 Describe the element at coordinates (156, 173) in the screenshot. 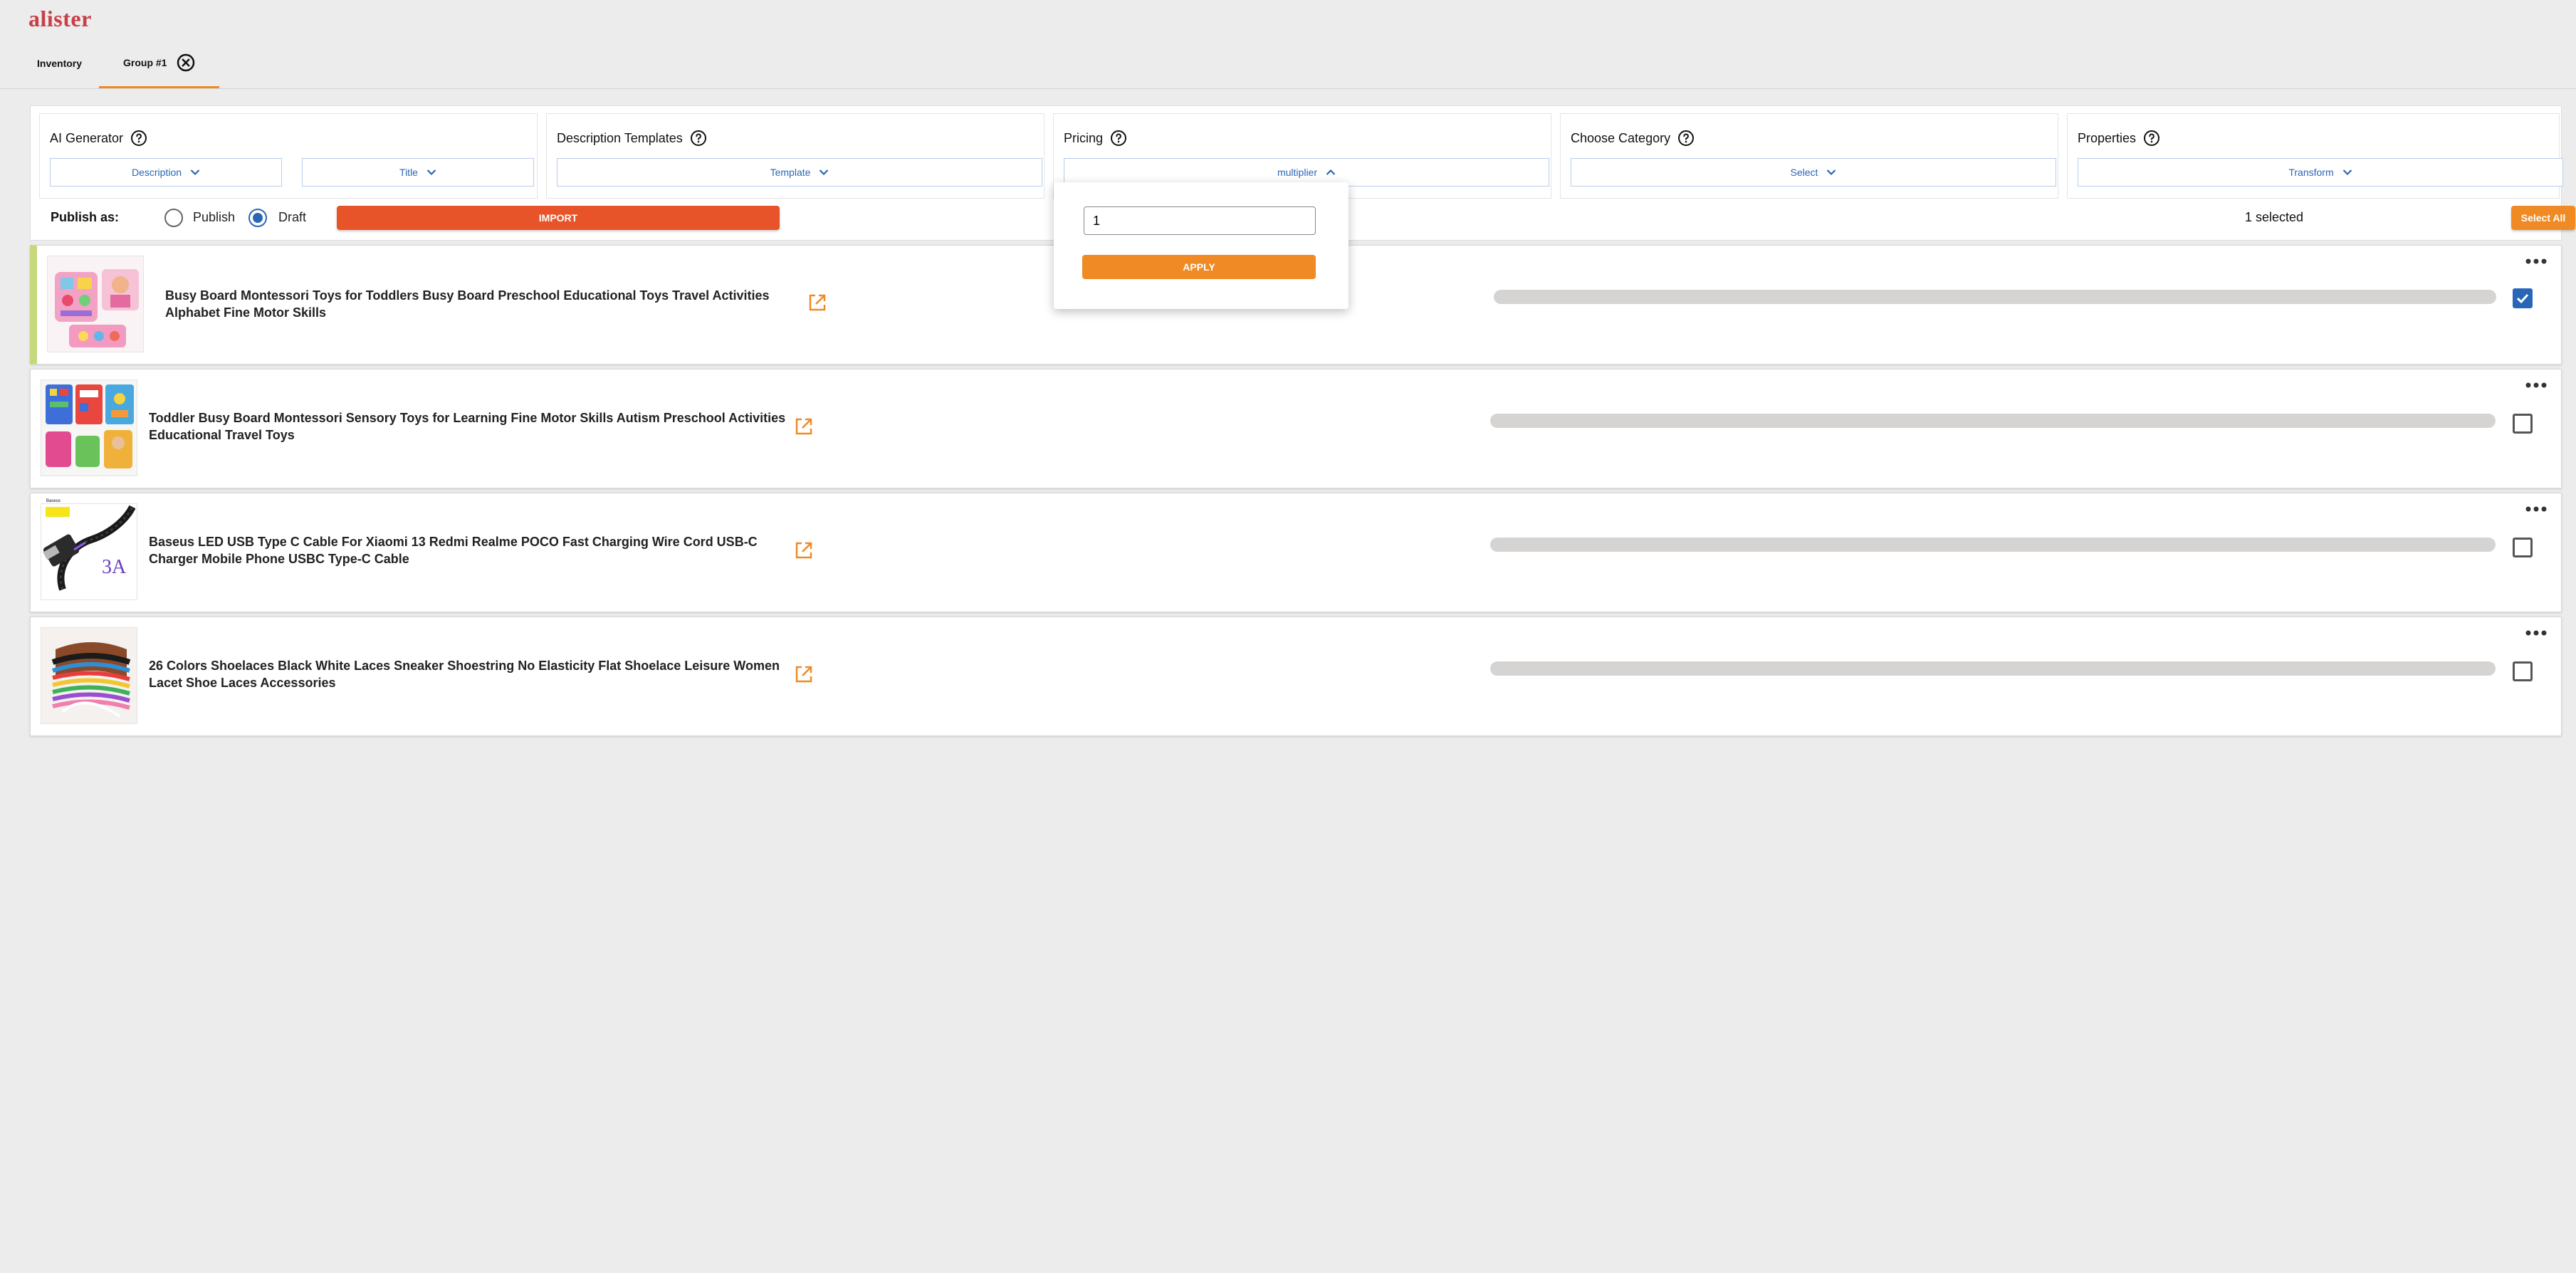

I see `dropdown-label: Description` at that location.